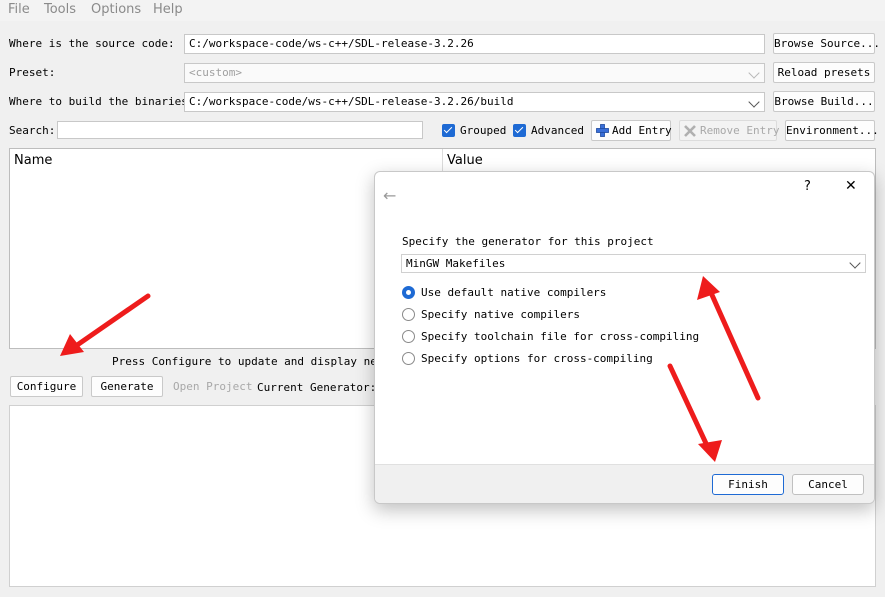 The image size is (885, 597). Describe the element at coordinates (514, 292) in the screenshot. I see `radio-default-compilers-label: Use default native compilers` at that location.